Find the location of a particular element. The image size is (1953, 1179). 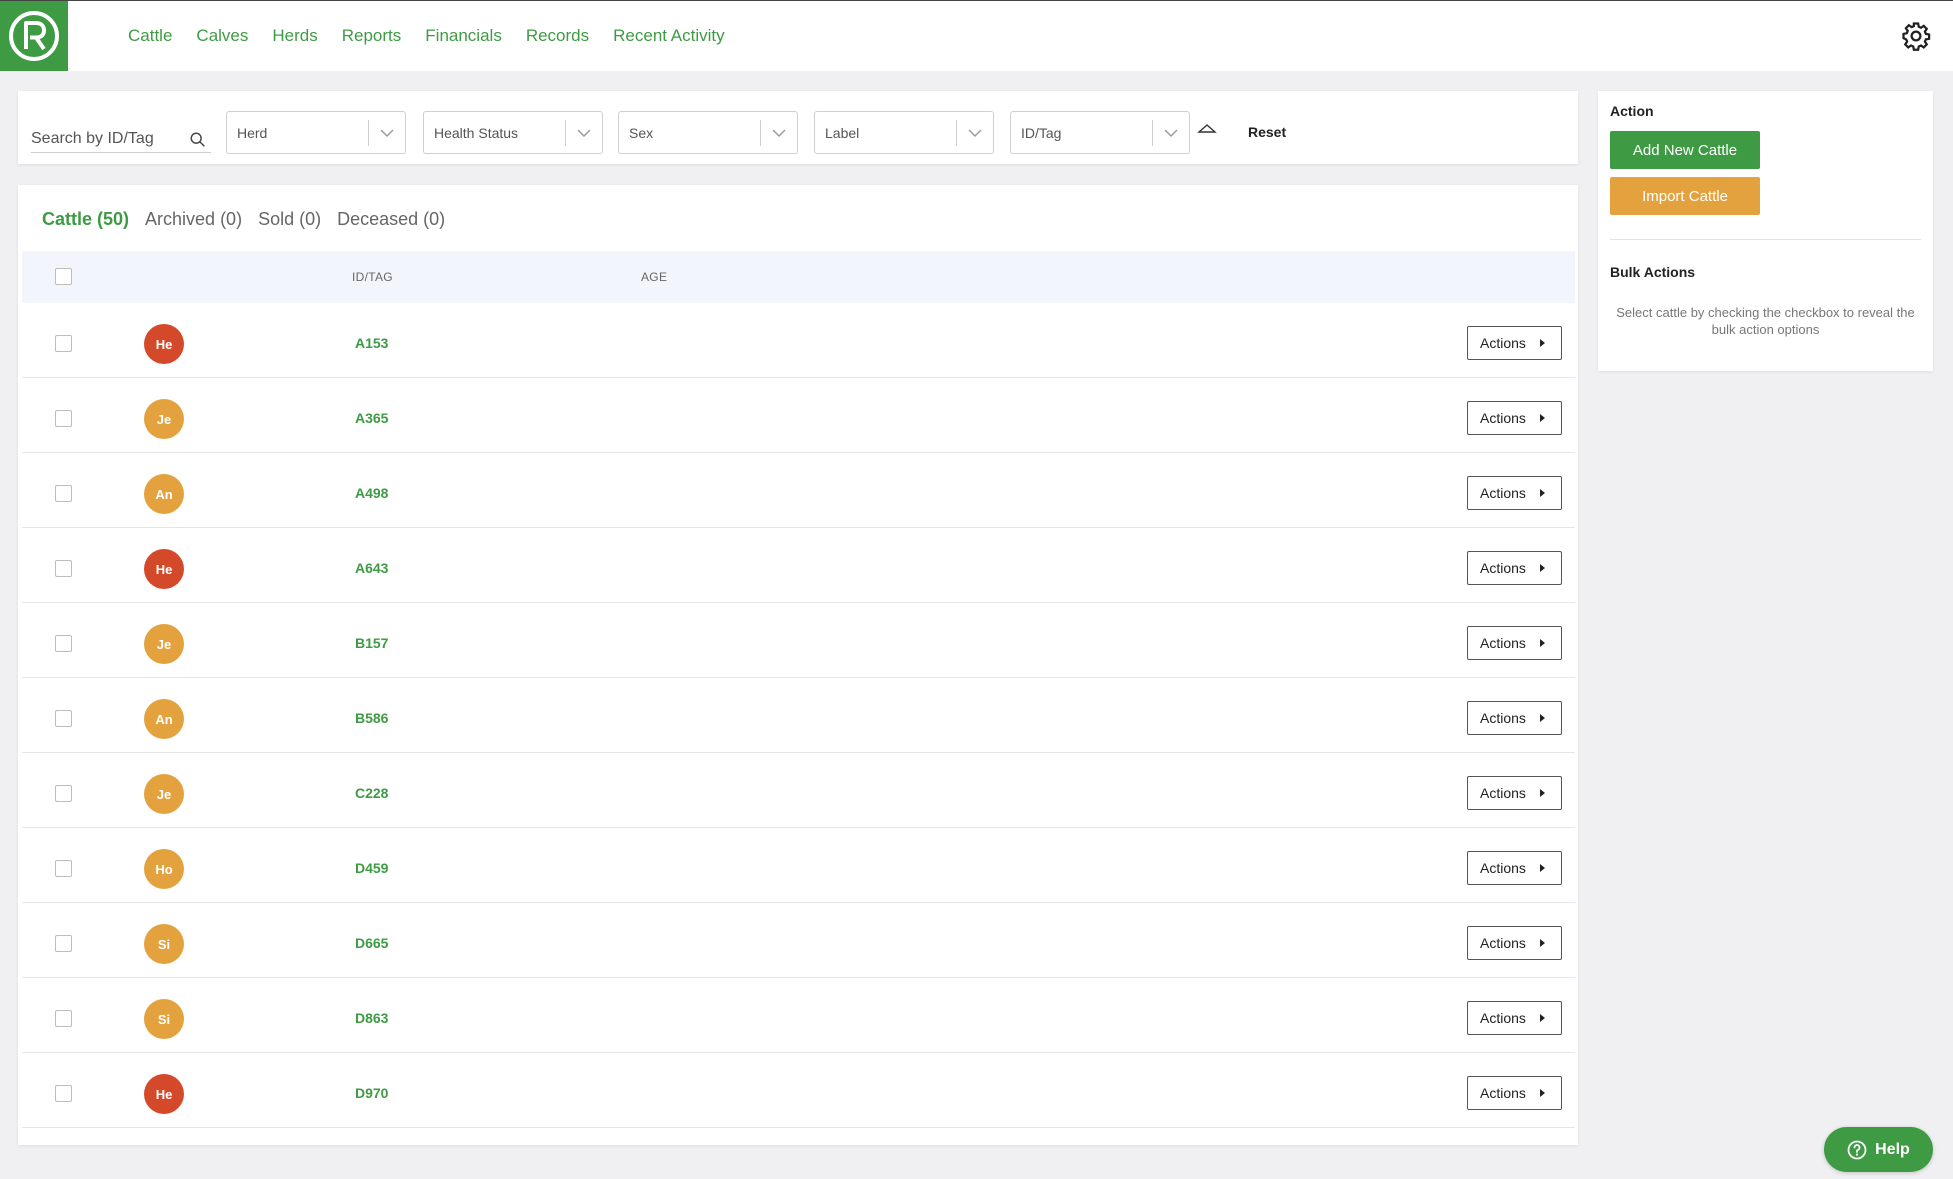

herd-select: Herd is located at coordinates (316, 132).